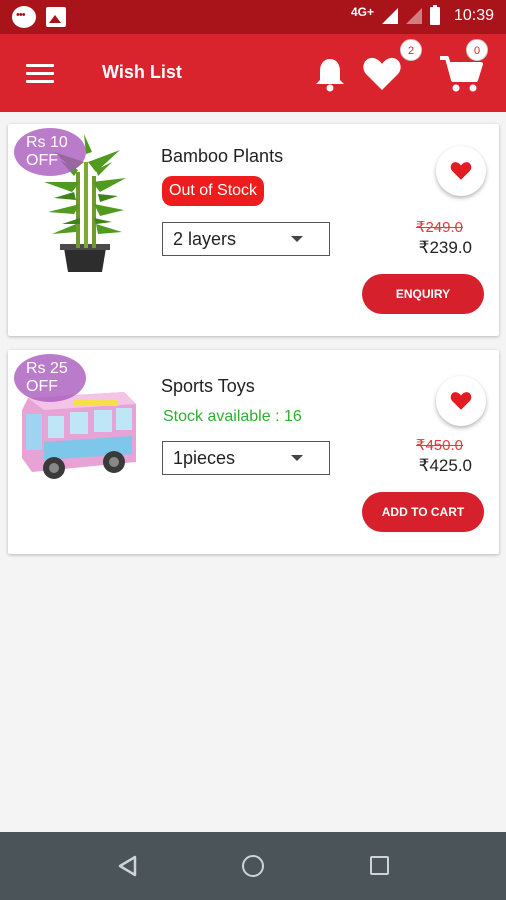 The image size is (506, 900). I want to click on menu-icon, so click(40, 74).